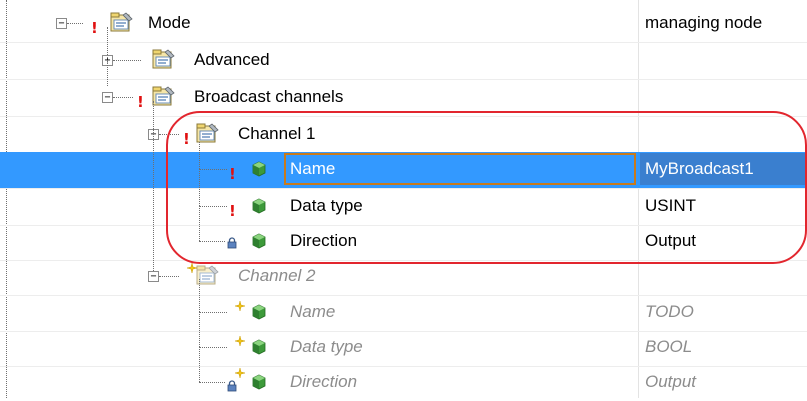  What do you see at coordinates (403, 24) in the screenshot?
I see `tree-row-mode: − ! Mode managing node` at bounding box center [403, 24].